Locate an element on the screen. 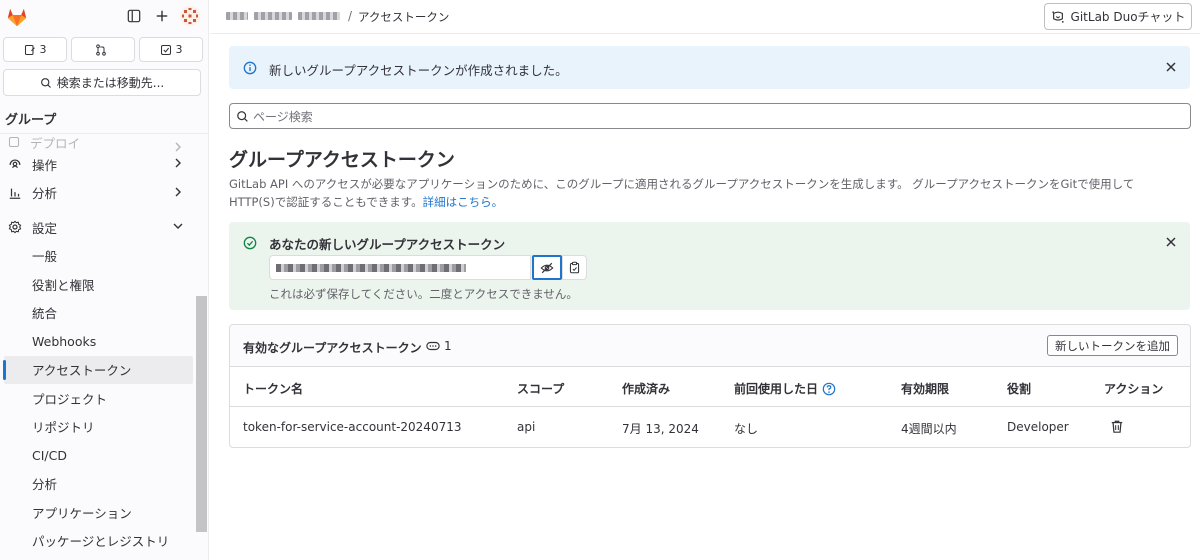 The height and width of the screenshot is (560, 1200). column-header-token-name: トークン名 is located at coordinates (273, 388).